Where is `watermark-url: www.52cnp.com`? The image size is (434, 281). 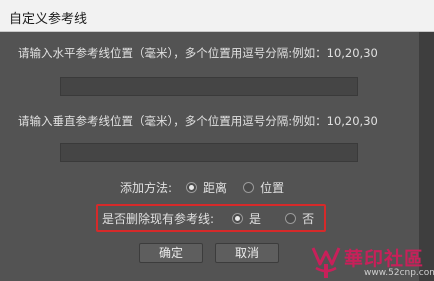 watermark-url: www.52cnp.com is located at coordinates (399, 273).